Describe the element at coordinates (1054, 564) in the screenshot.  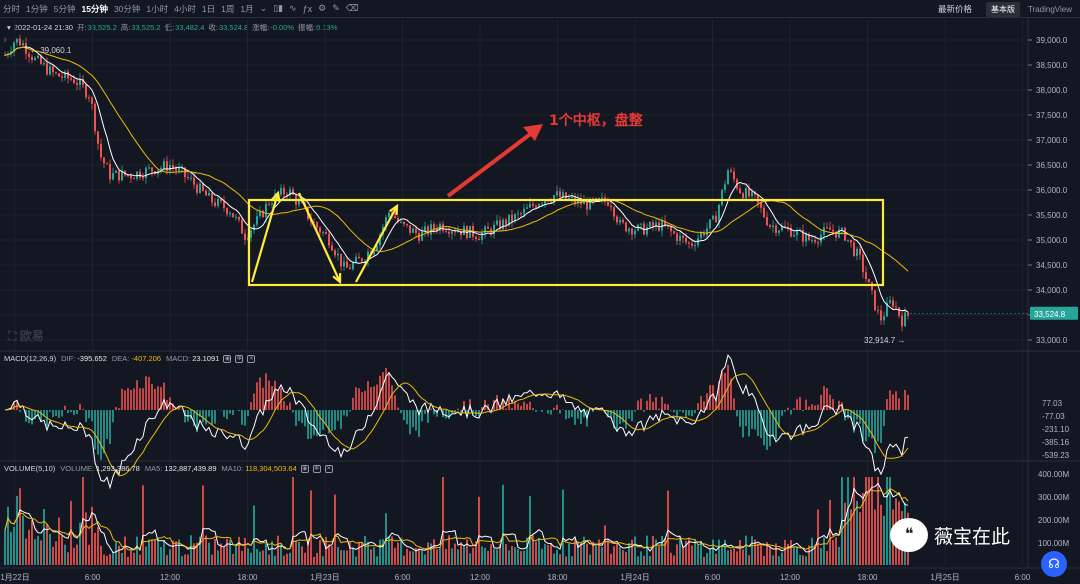
I see `support-headset-icon: ☊` at that location.